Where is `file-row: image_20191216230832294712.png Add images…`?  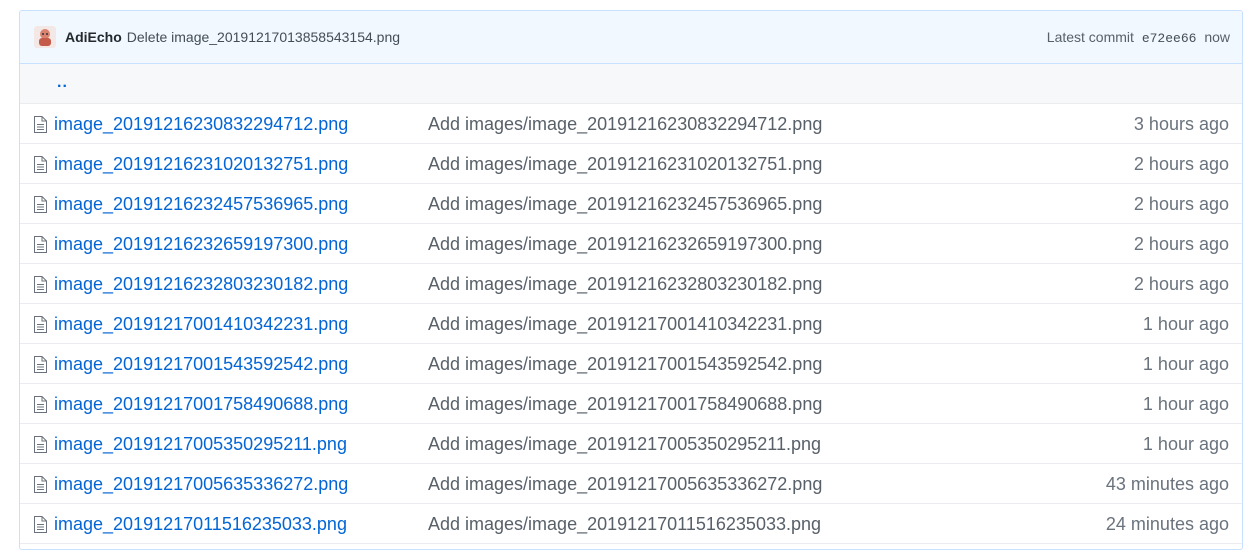 file-row: image_20191216230832294712.png Add images… is located at coordinates (631, 124).